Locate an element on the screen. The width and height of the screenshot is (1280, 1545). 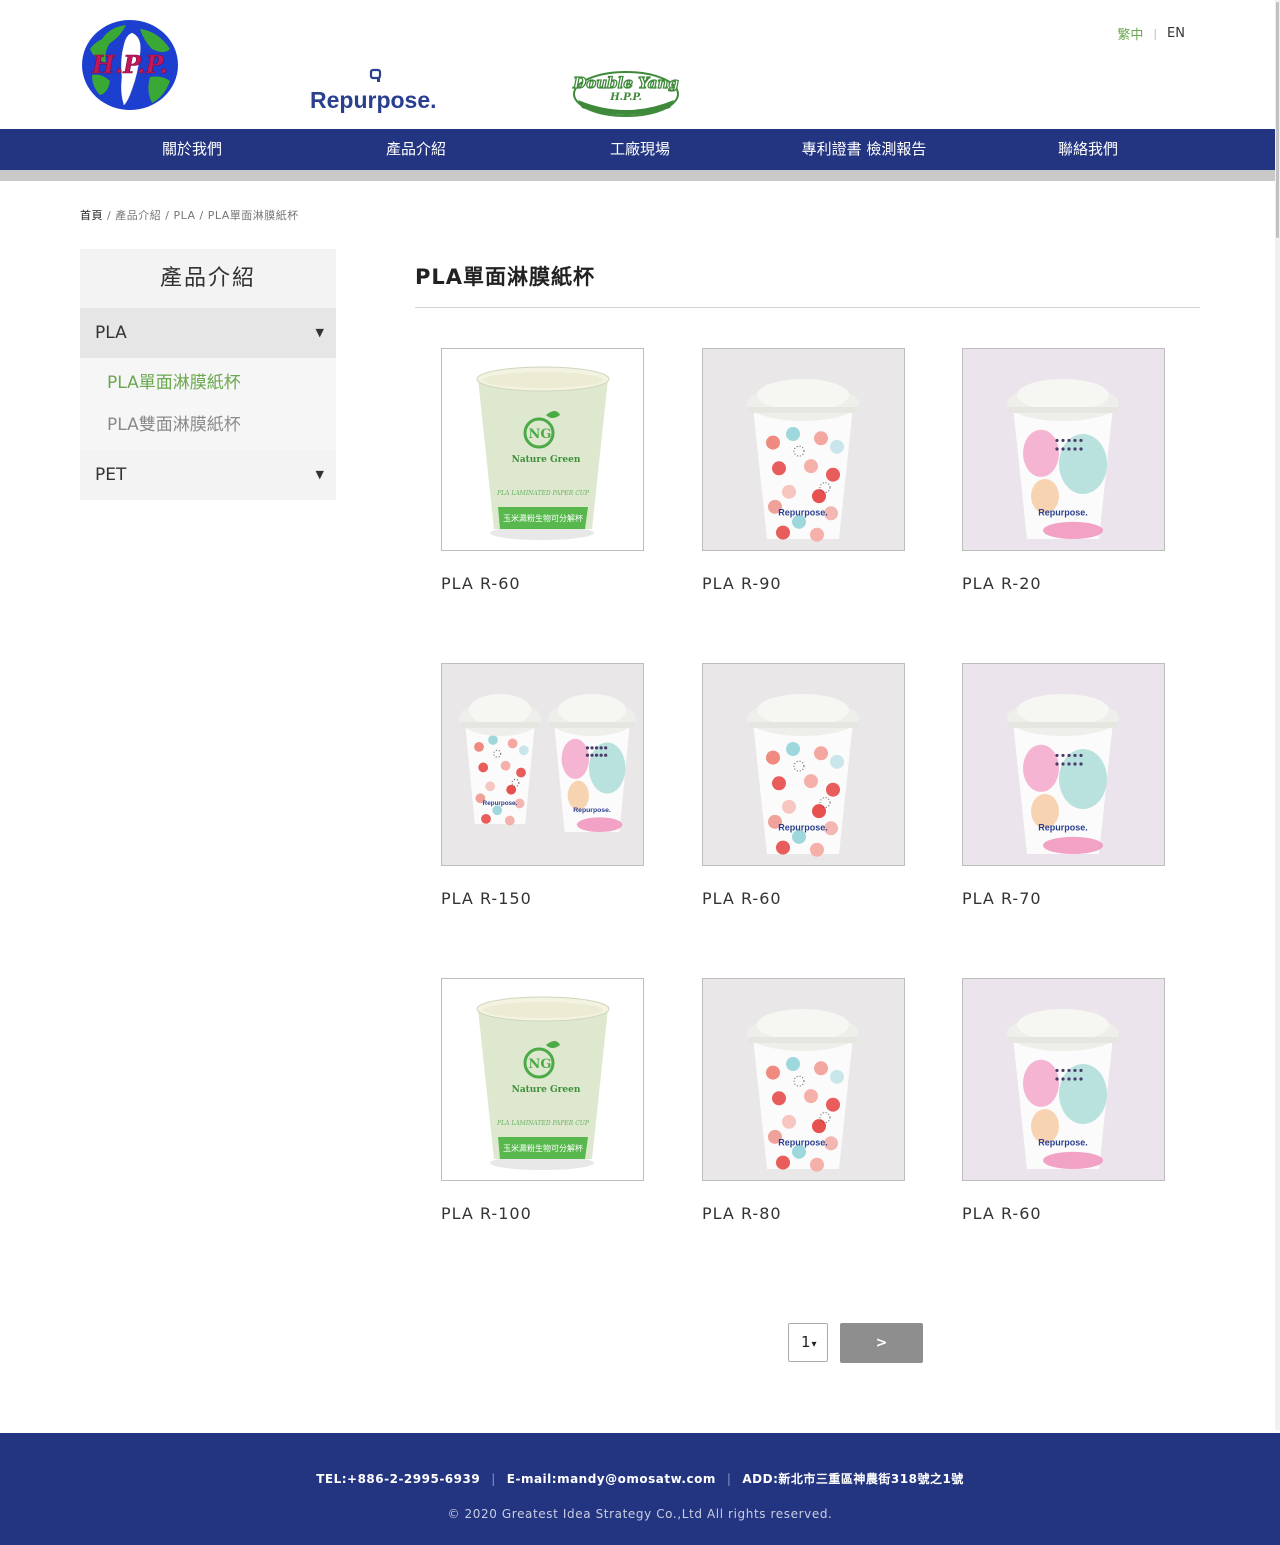
footer-tel: TEL:+886-2-2995-6939 is located at coordinates (398, 1479).